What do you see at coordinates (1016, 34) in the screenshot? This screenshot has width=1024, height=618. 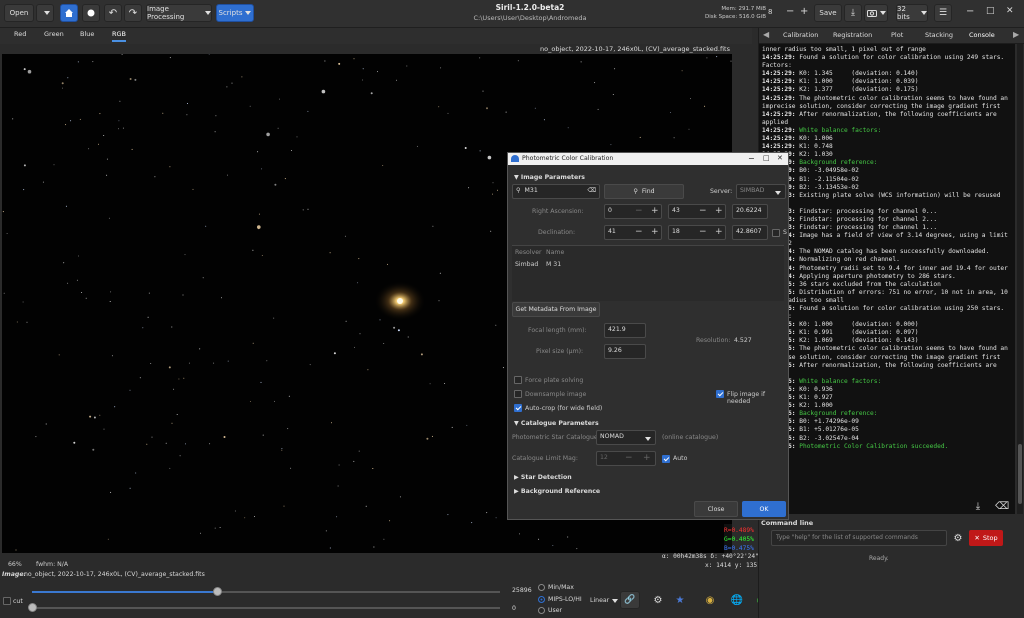 I see `tabs-scroll-right: ▶` at bounding box center [1016, 34].